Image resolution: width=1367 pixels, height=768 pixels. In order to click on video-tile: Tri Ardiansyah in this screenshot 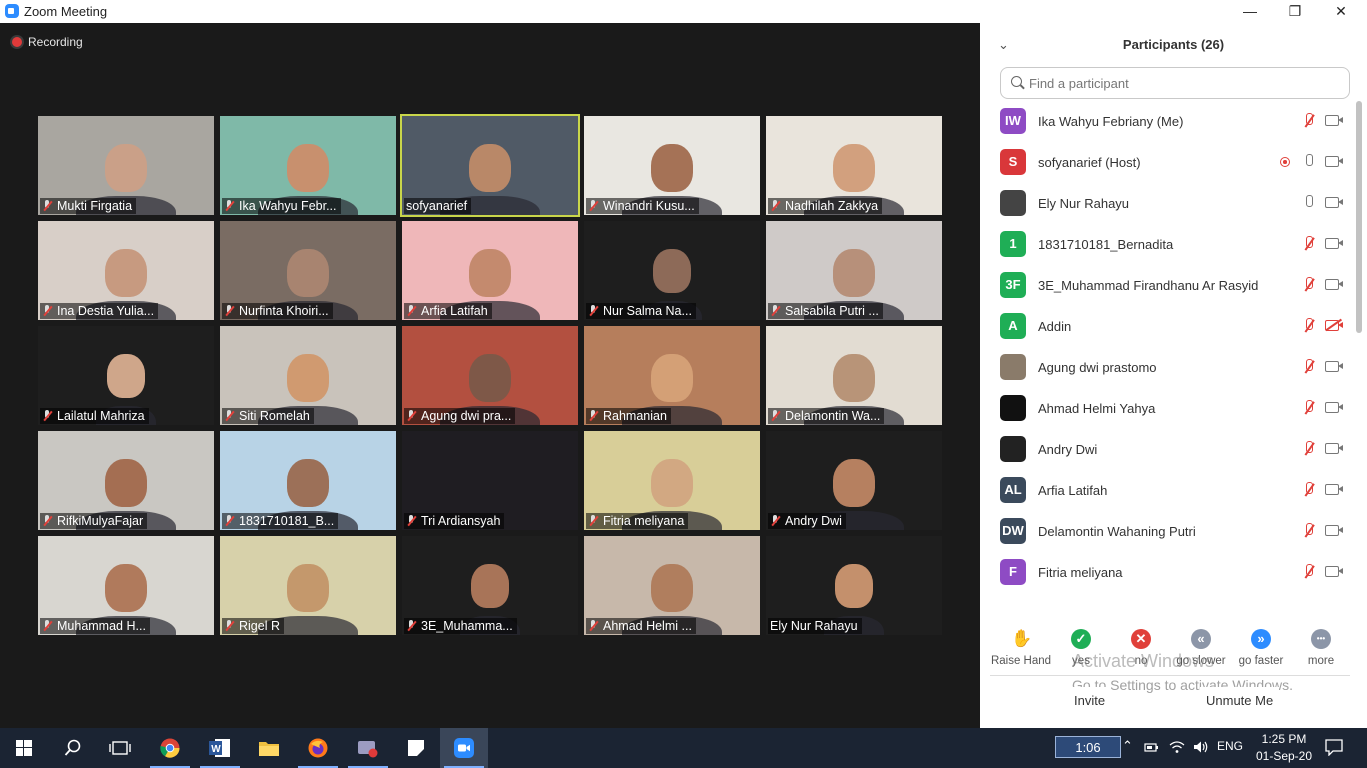, I will do `click(490, 480)`.